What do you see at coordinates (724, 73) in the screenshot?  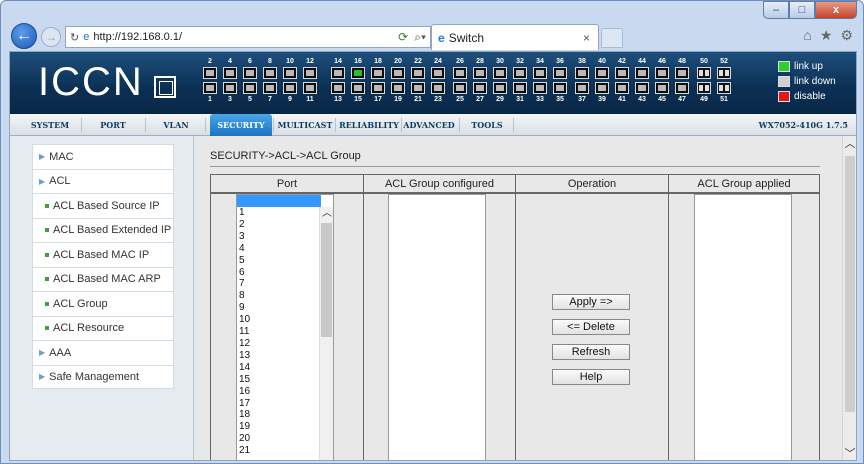 I see `port-52-icon` at bounding box center [724, 73].